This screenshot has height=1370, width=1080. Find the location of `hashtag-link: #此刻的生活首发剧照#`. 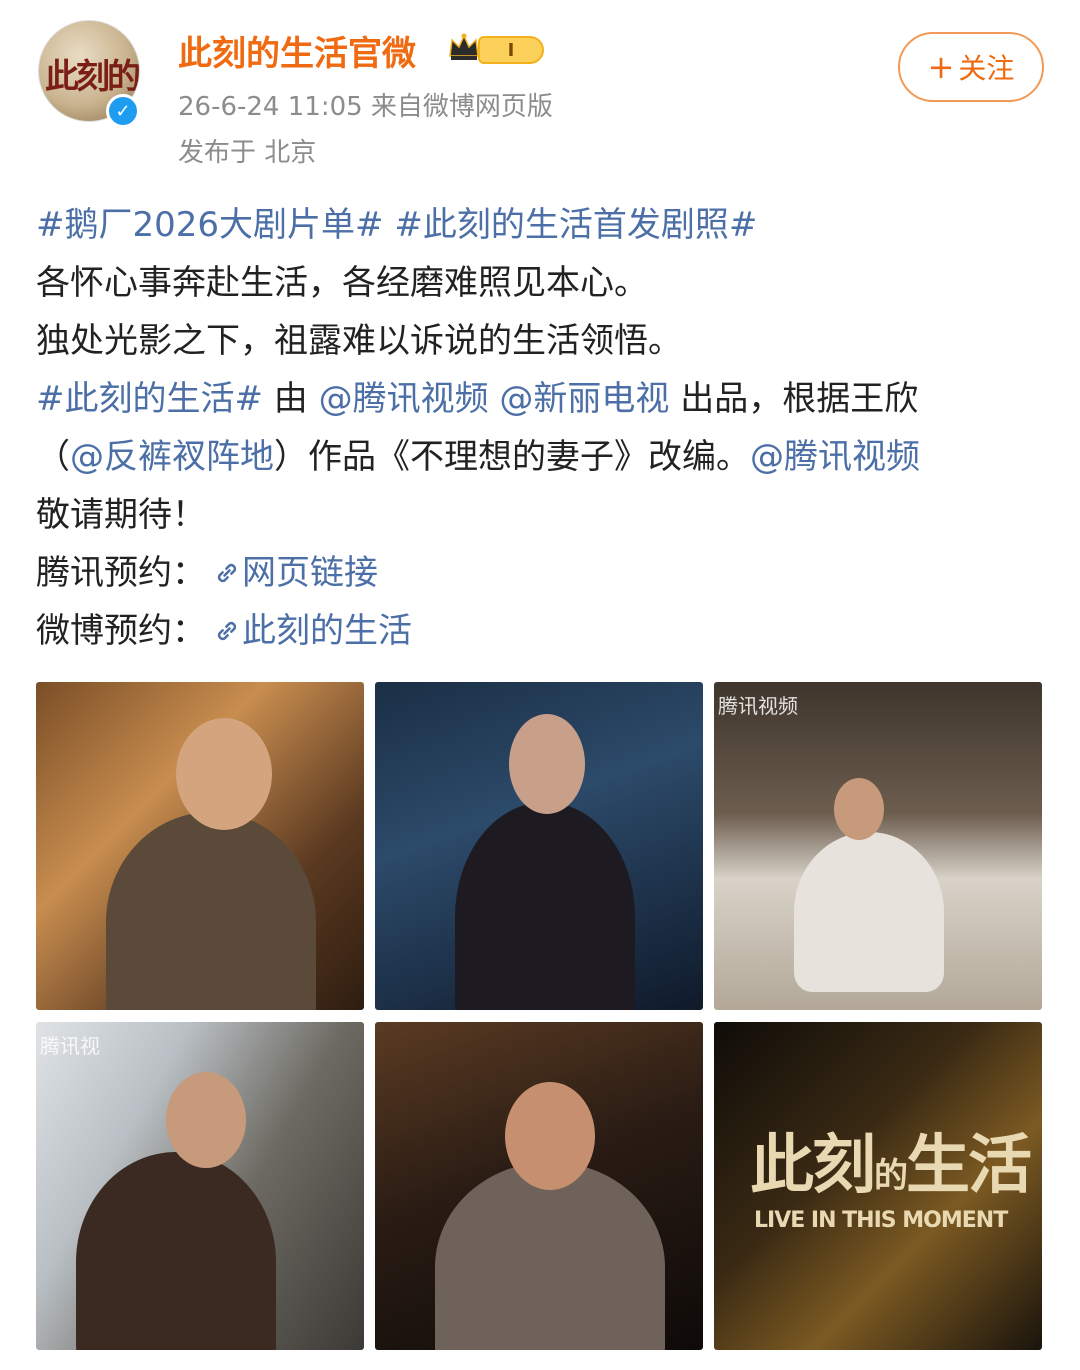

hashtag-link: #此刻的生活首发剧照# is located at coordinates (575, 225).